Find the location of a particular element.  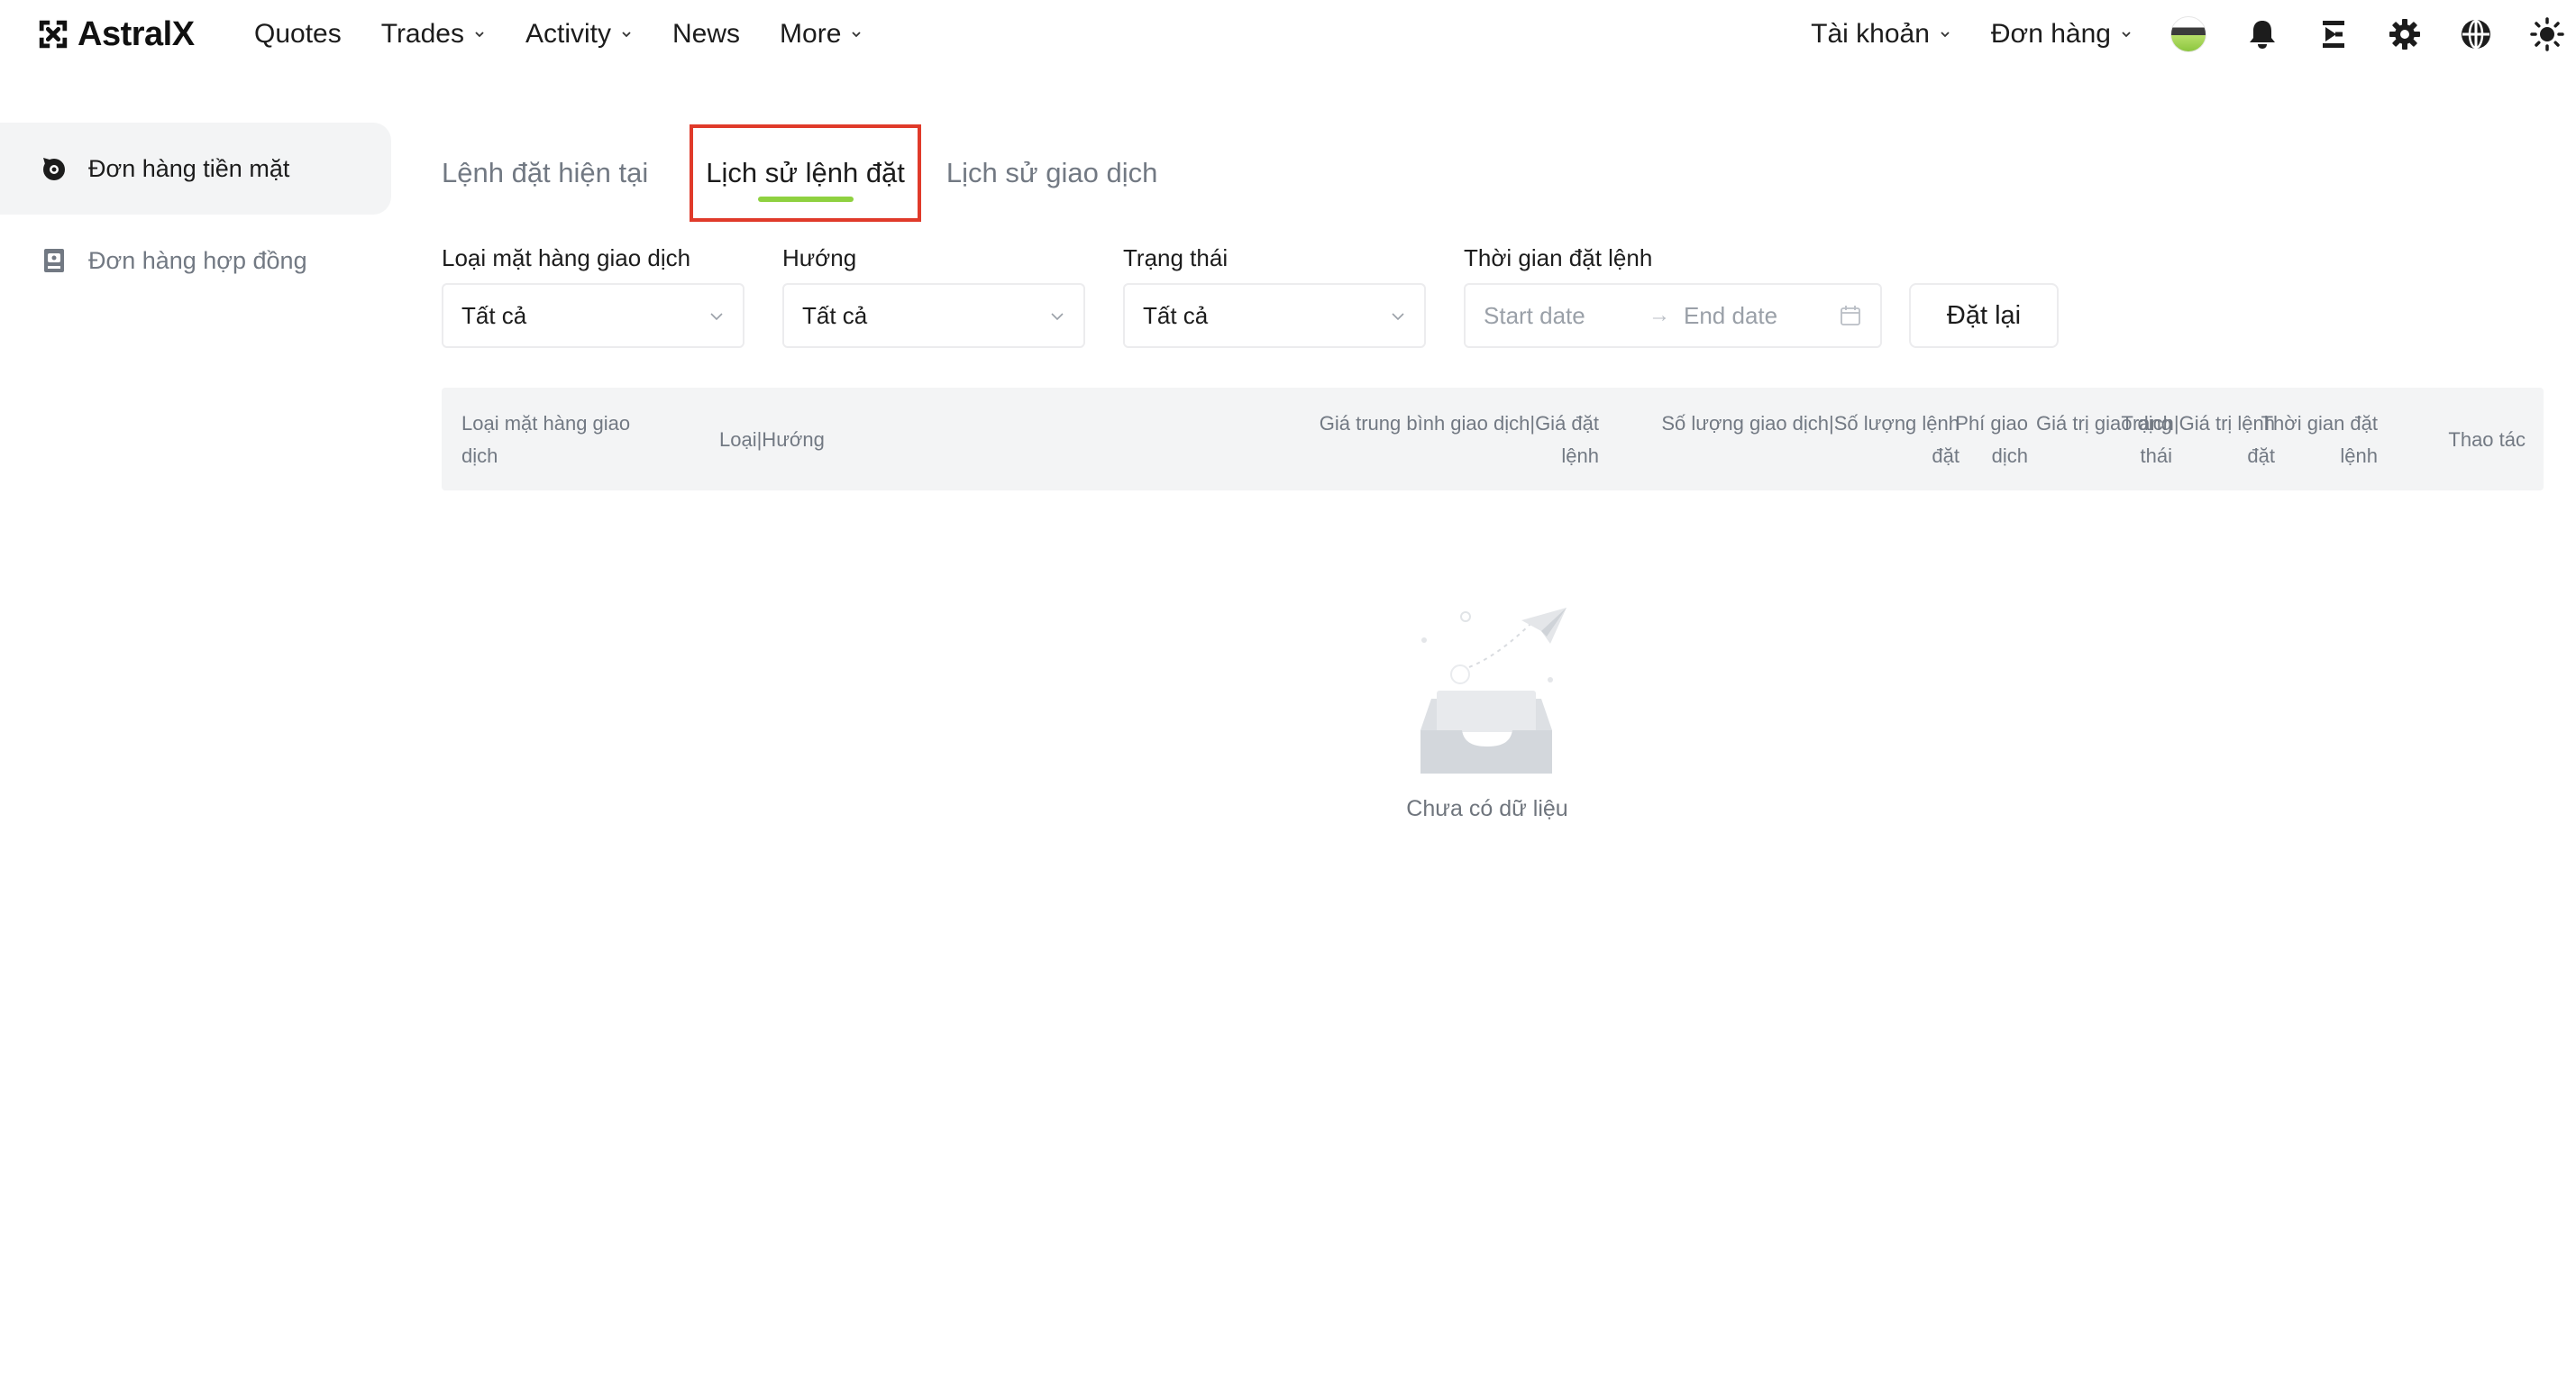

sidebar-item-spot-orders-label: Đơn hàng tiền mặt is located at coordinates (189, 168).